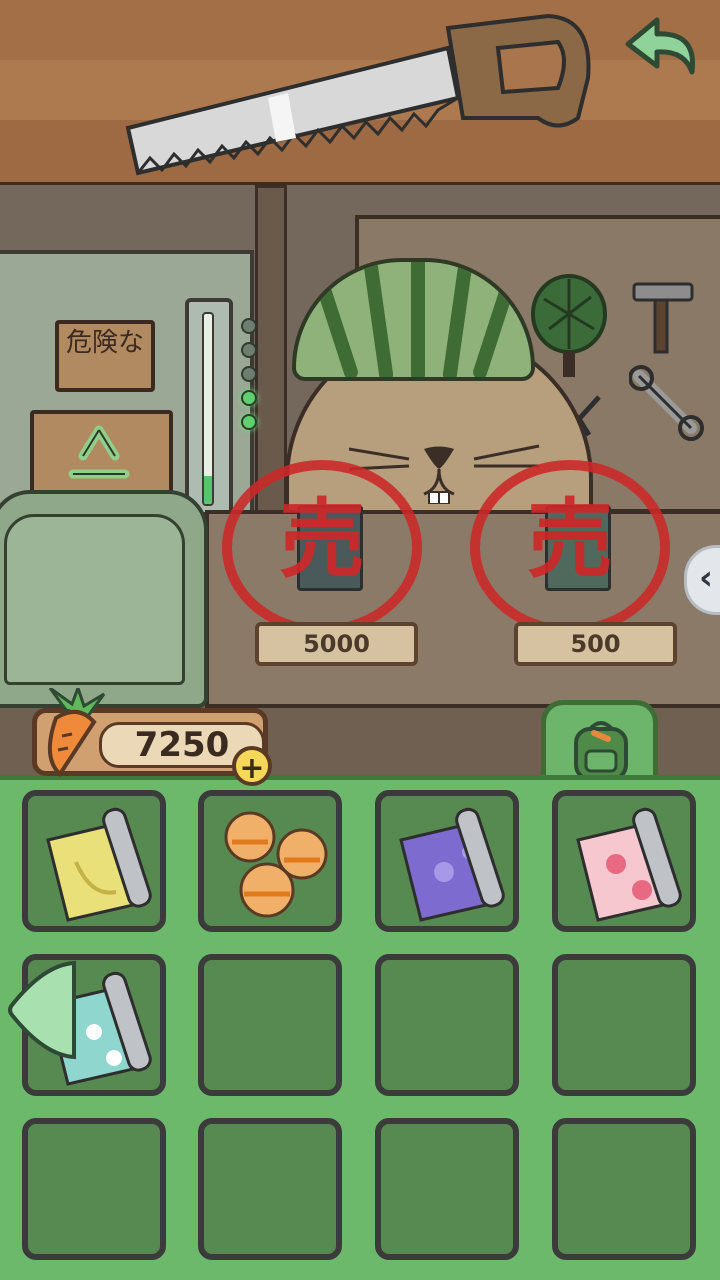 The image size is (720, 1280). What do you see at coordinates (569, 325) in the screenshot?
I see `racket-icon` at bounding box center [569, 325].